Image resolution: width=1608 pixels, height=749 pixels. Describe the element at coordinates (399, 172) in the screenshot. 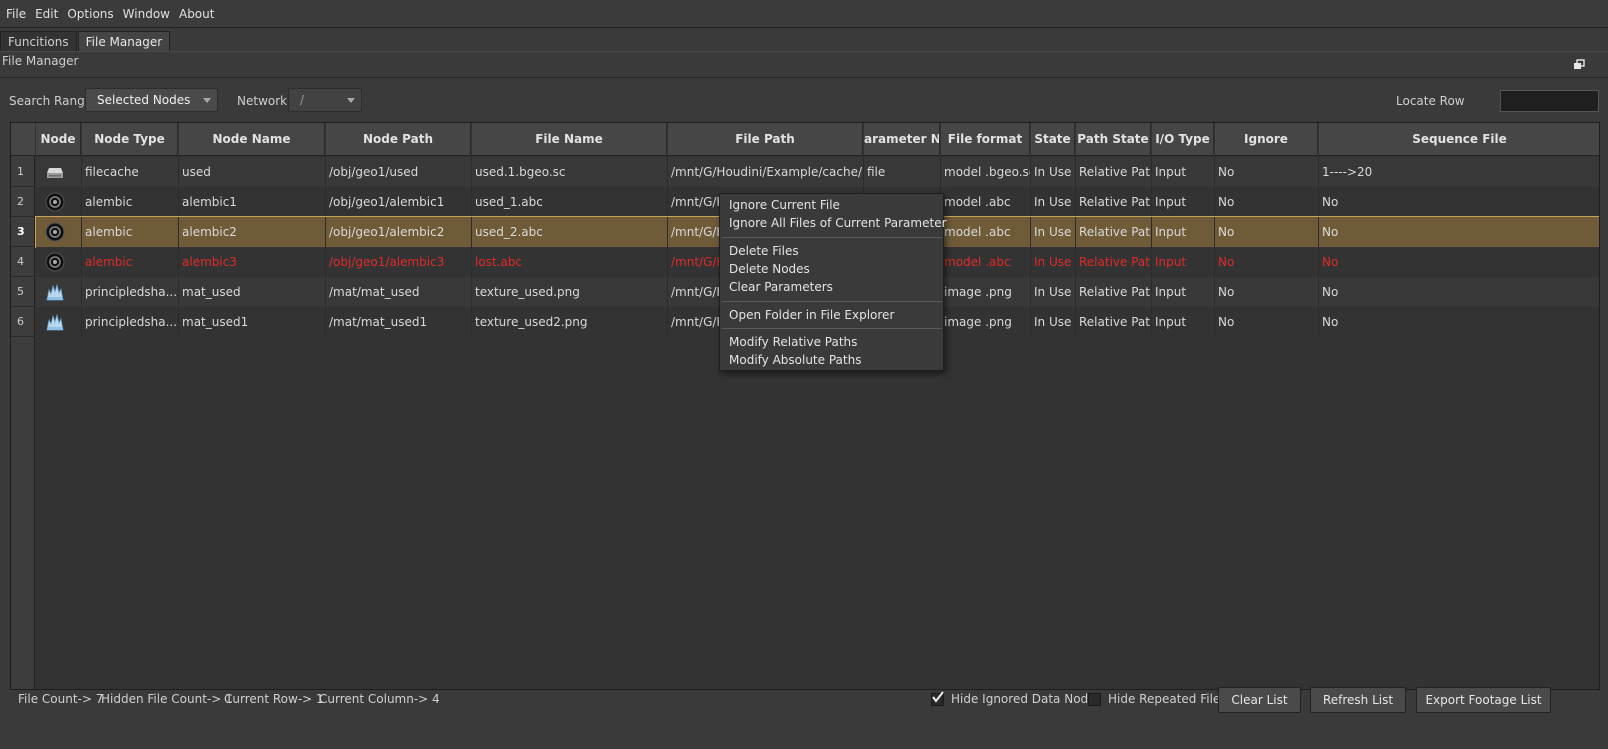

I see `cell-node-path: /obj/geo1/used` at that location.